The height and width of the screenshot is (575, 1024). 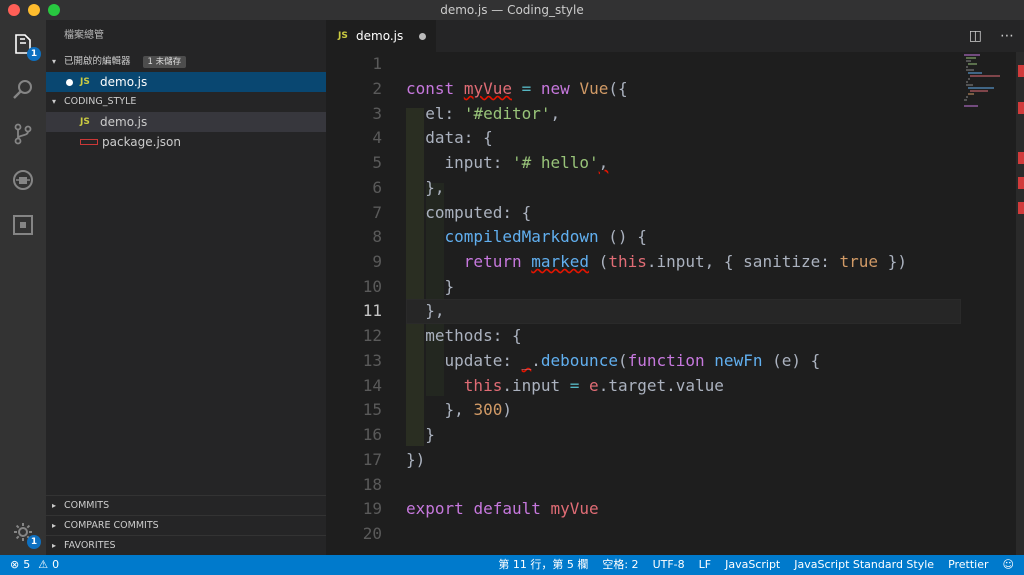 I want to click on line-number: 18, so click(x=372, y=484).